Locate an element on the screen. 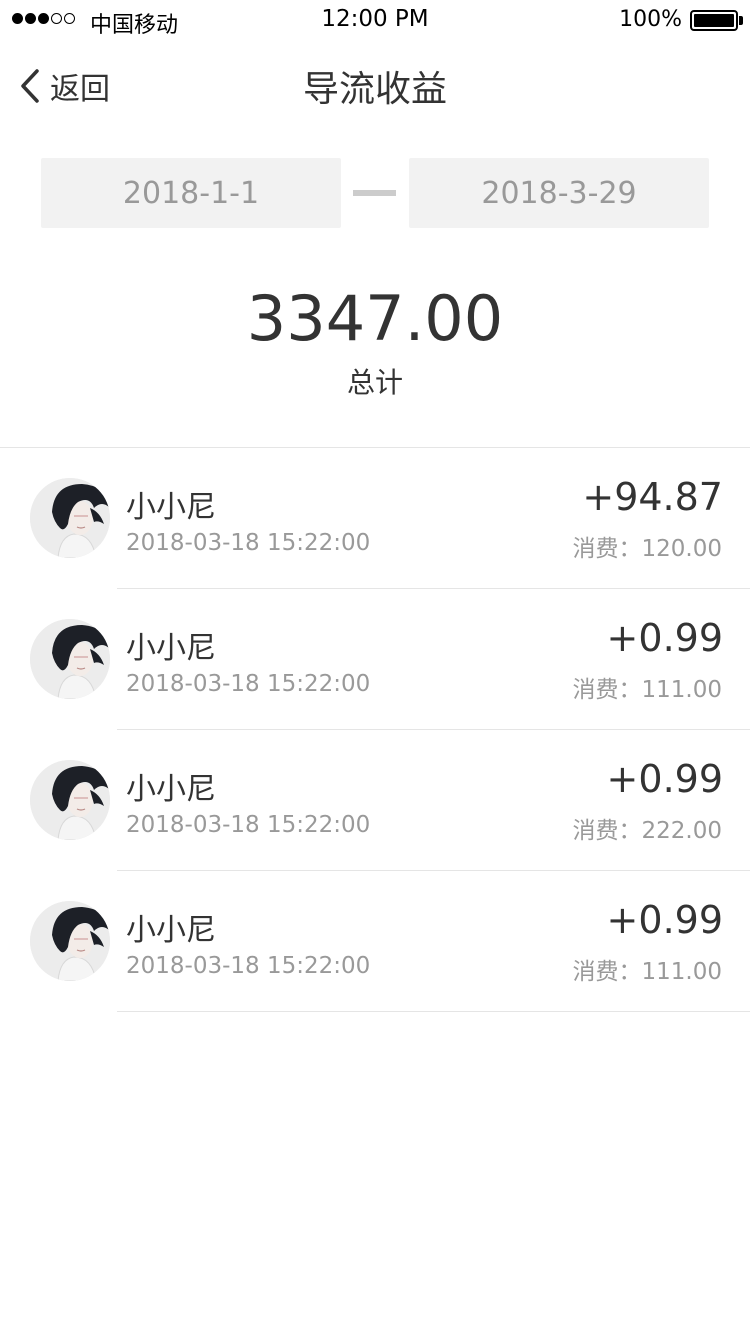  battery-icon is located at coordinates (714, 20).